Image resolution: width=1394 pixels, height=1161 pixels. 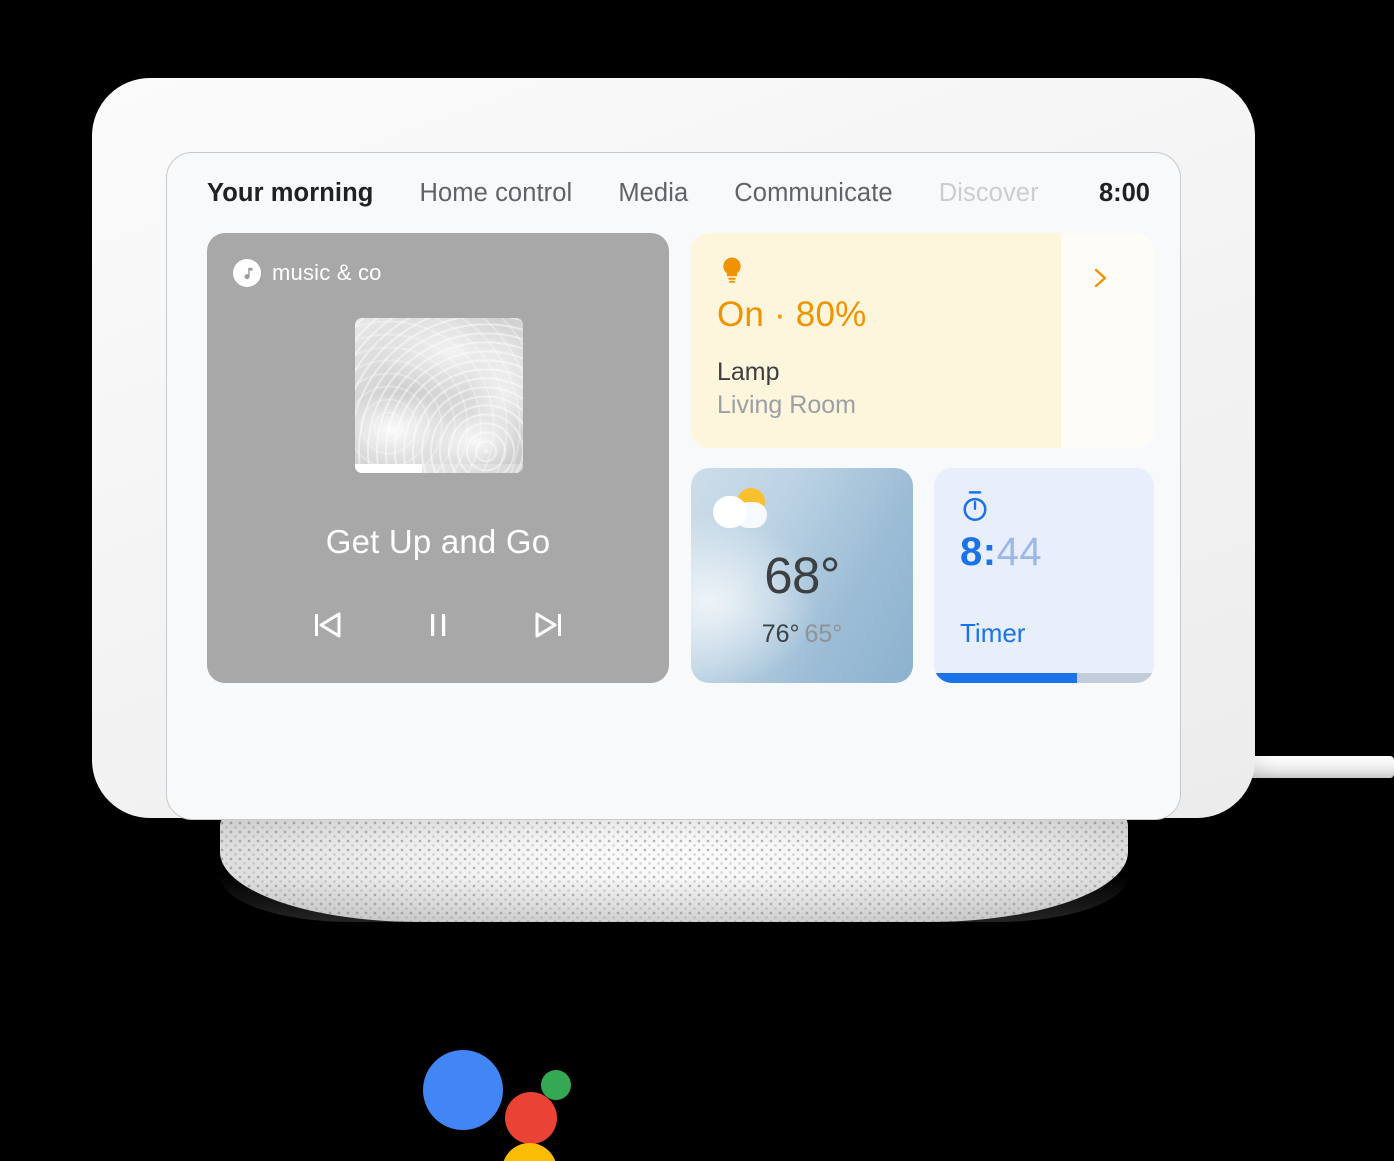 I want to click on skip-next-icon, so click(x=549, y=625).